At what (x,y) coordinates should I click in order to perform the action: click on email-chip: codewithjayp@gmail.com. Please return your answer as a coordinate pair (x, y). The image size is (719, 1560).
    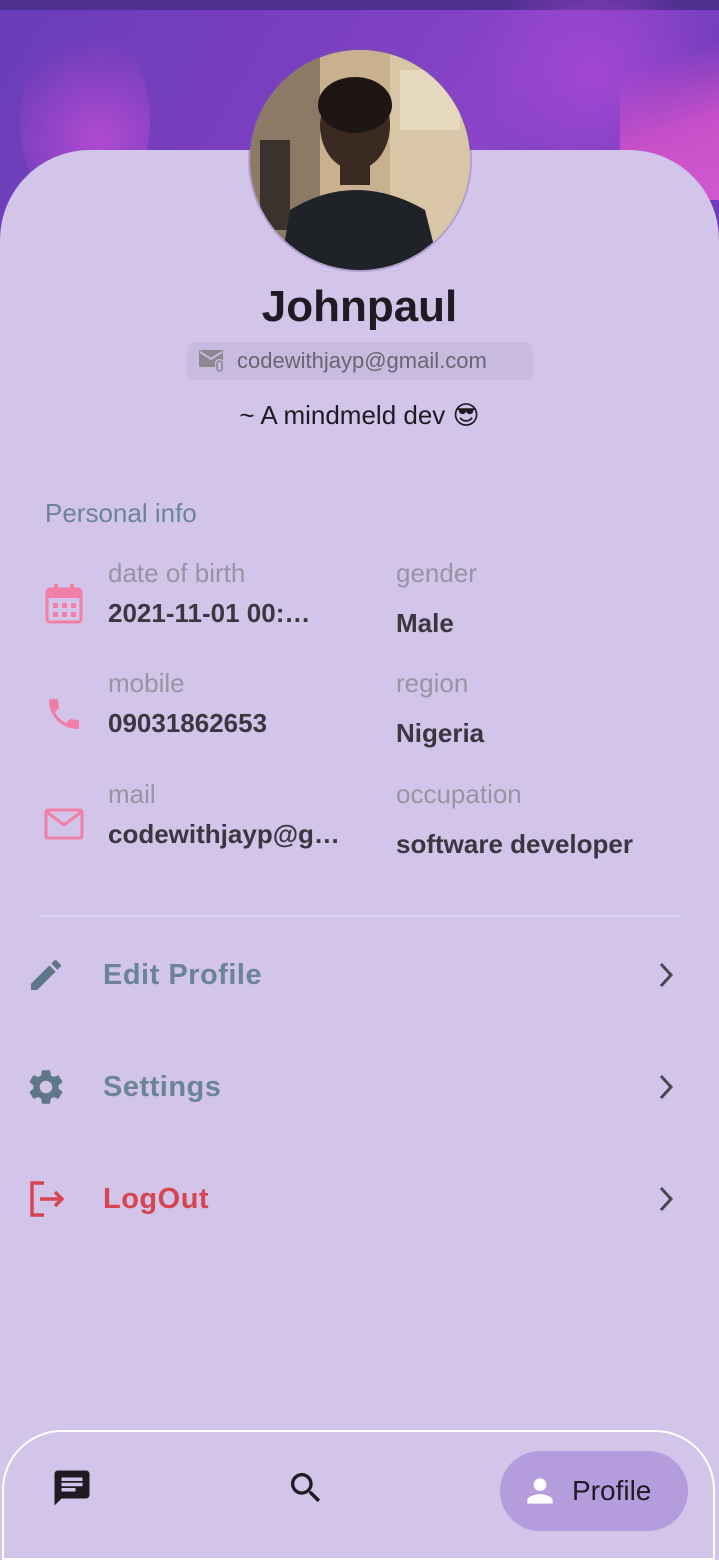
    Looking at the image, I should click on (360, 361).